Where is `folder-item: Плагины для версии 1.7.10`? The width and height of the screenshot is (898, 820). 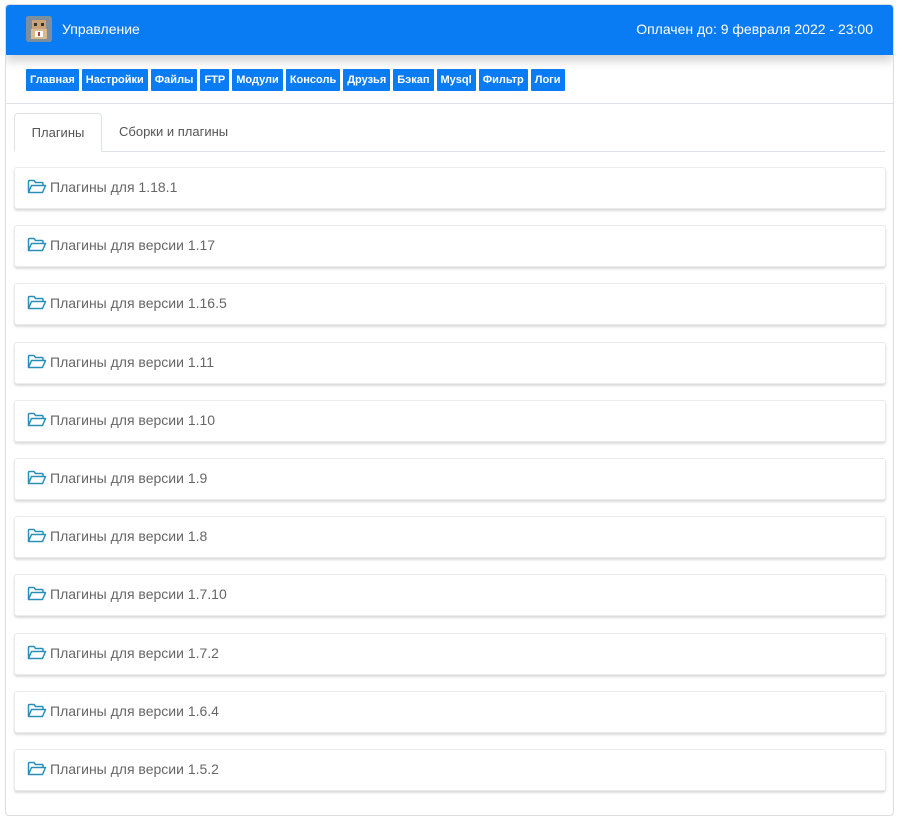 folder-item: Плагины для версии 1.7.10 is located at coordinates (450, 595).